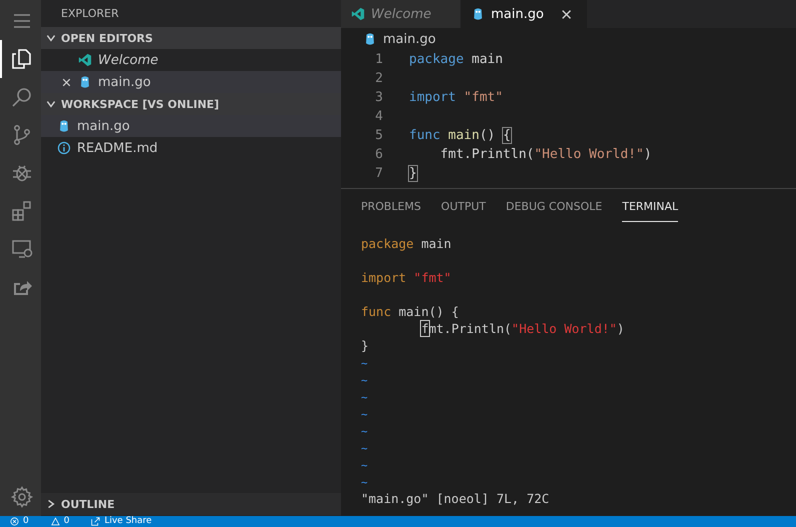 The image size is (796, 527). I want to click on info-icon, so click(64, 148).